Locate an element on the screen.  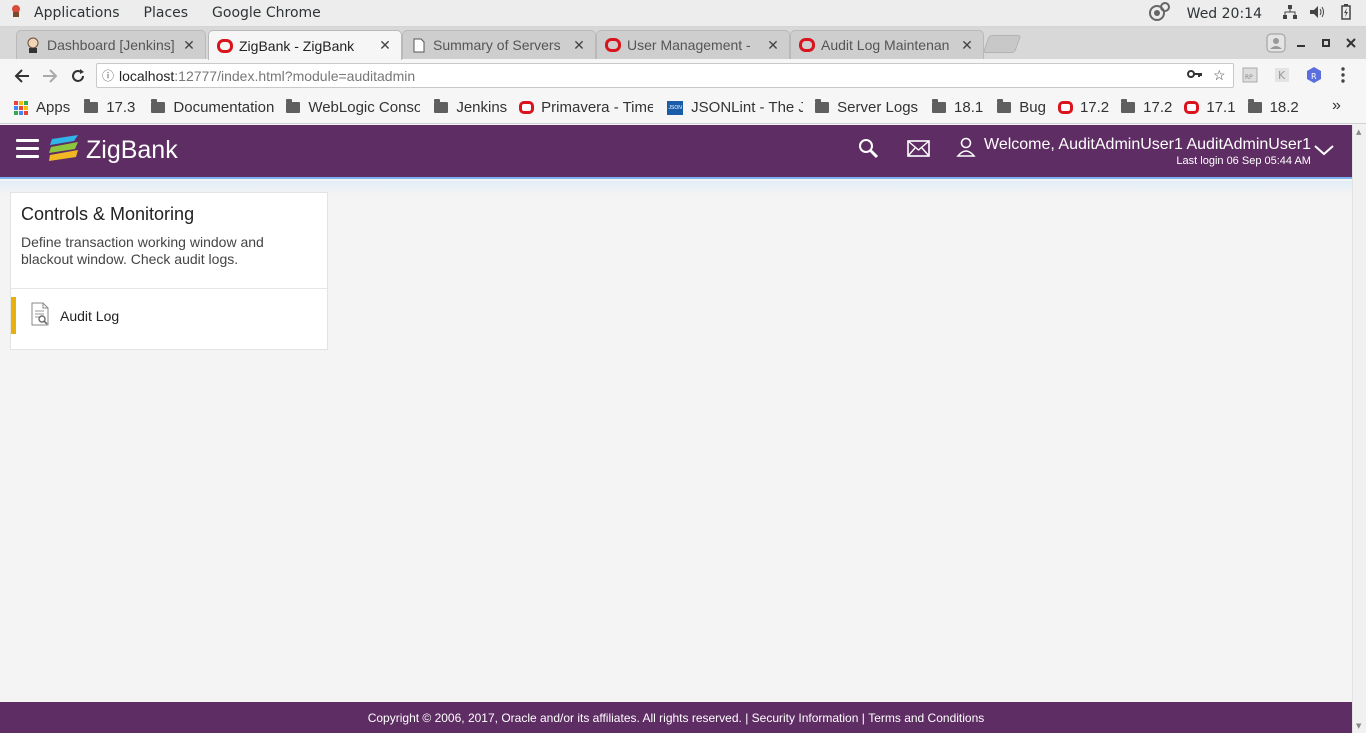
forward-arrow-icon is located at coordinates (50, 76).